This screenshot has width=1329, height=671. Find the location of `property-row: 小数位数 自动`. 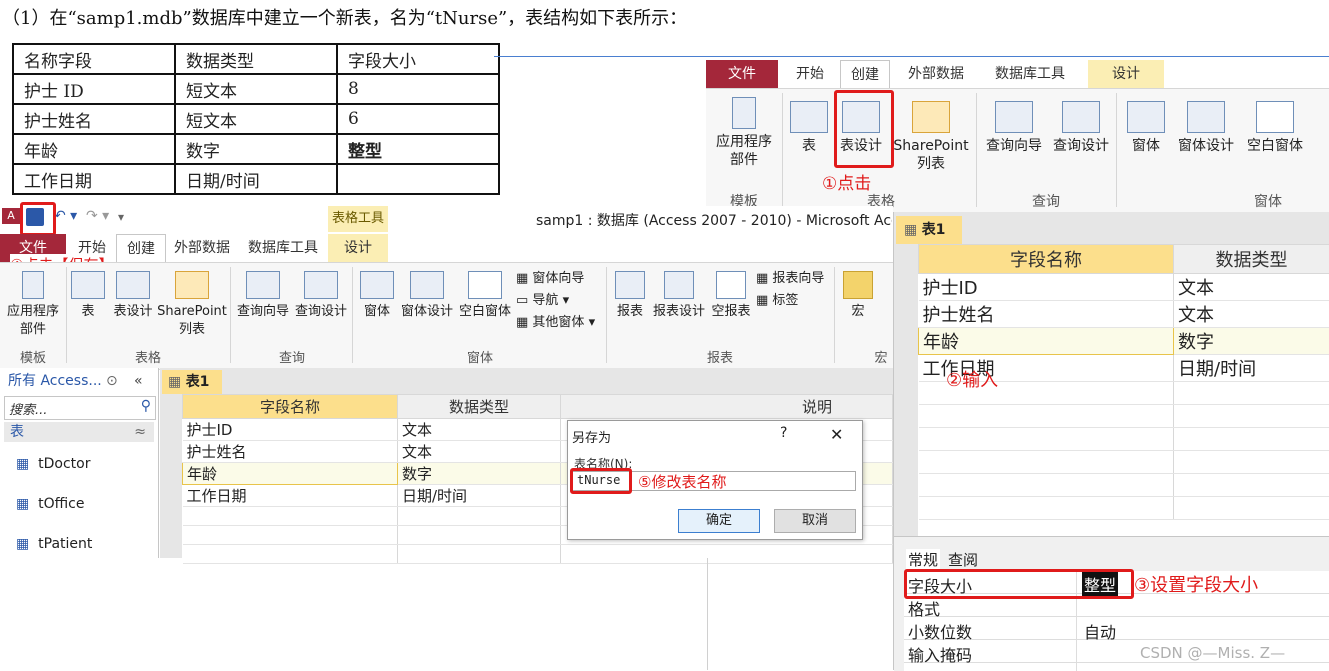

property-row: 小数位数 自动 is located at coordinates (1116, 628).